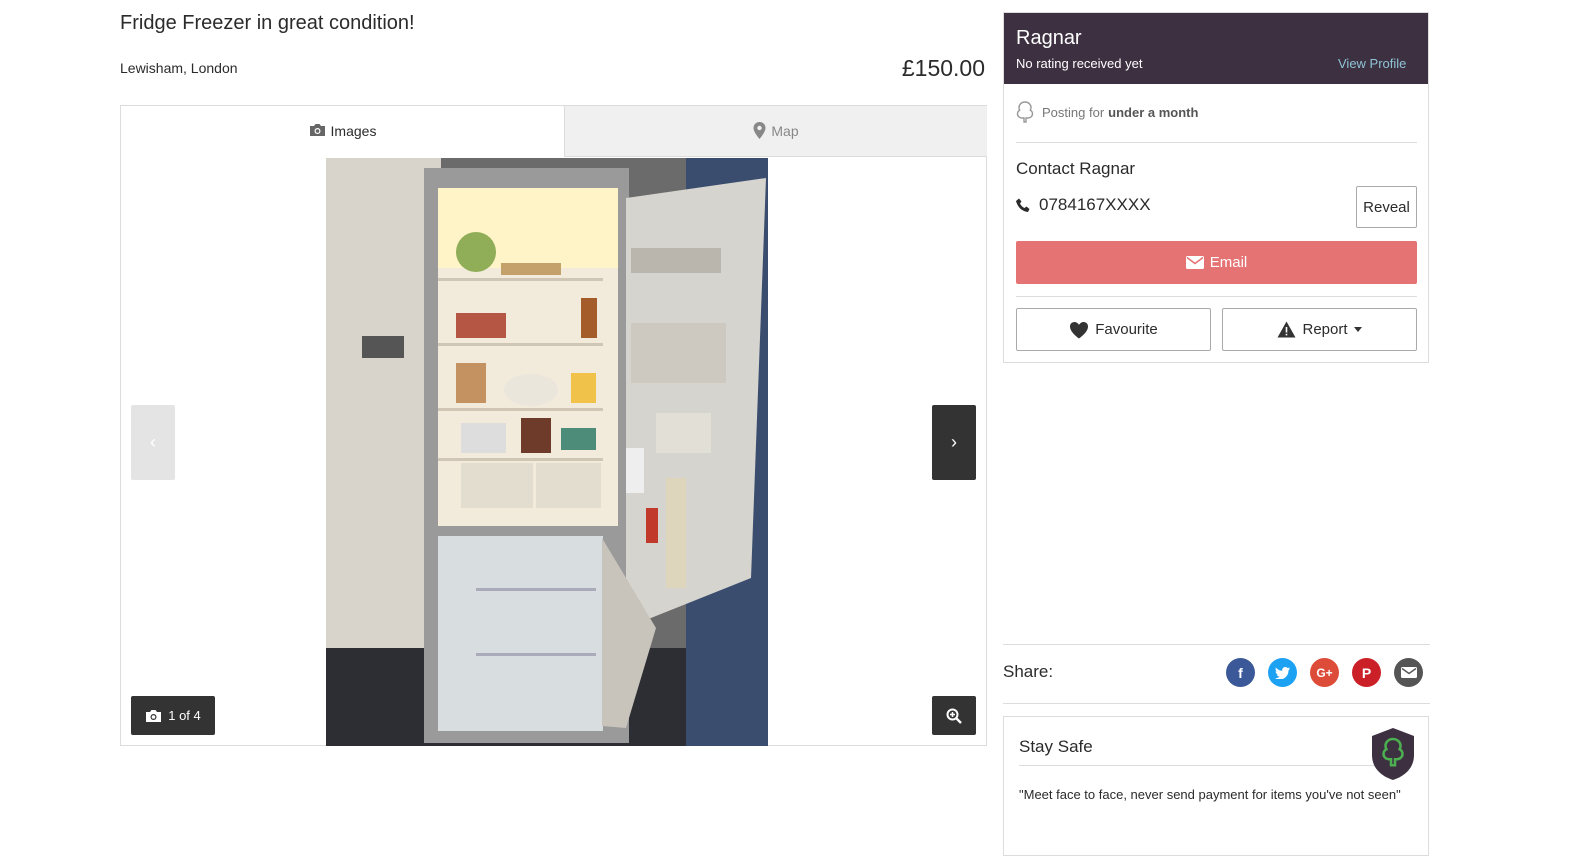  I want to click on email-button-label: Email, so click(1228, 262).